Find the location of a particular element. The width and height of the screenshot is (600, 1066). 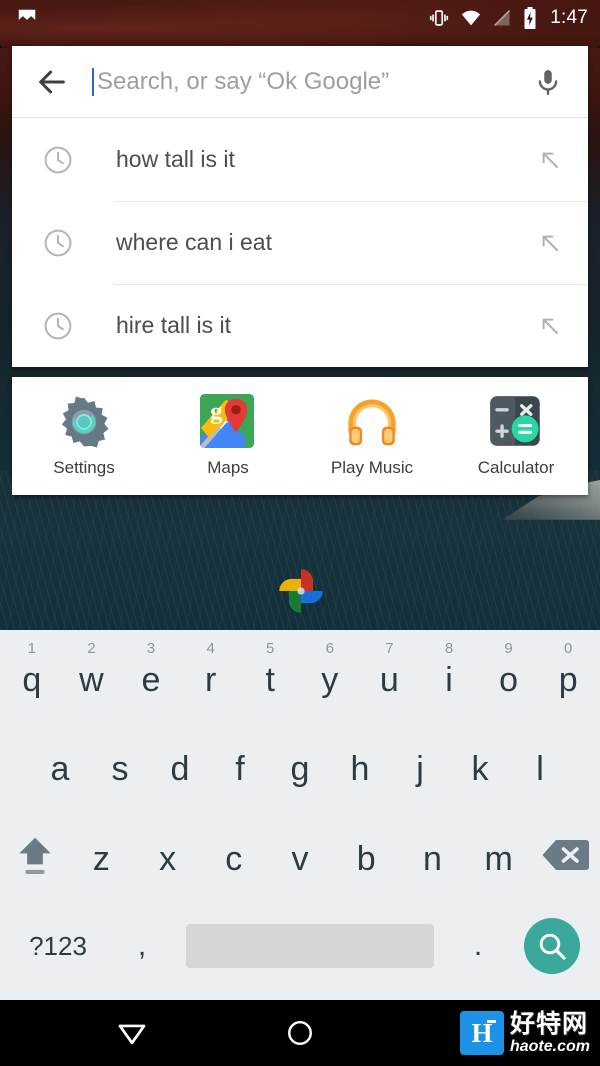

key-label: e is located at coordinates (151, 679).